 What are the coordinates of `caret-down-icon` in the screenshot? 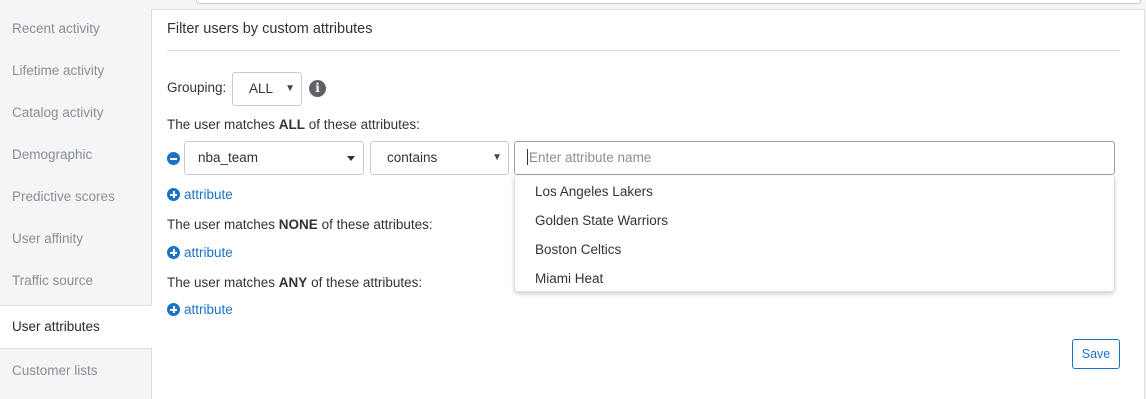 It's located at (351, 158).